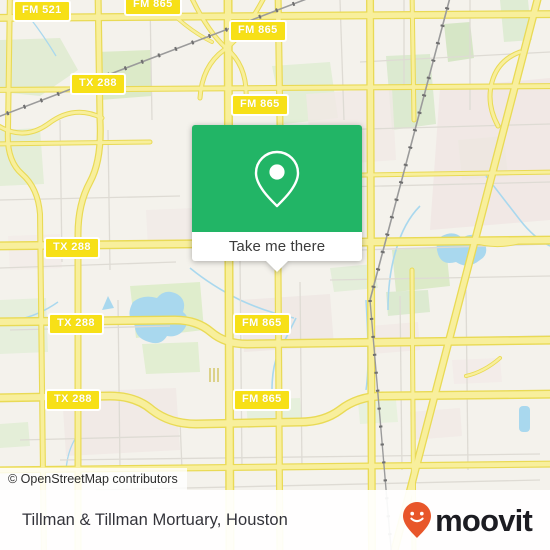 This screenshot has height=550, width=550. I want to click on road-shield-tx288-3: TX 288, so click(76, 324).